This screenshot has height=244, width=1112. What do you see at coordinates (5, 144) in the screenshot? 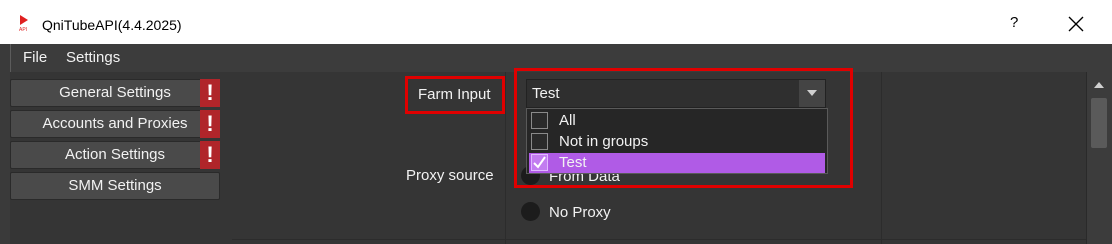
I see `window-border` at bounding box center [5, 144].